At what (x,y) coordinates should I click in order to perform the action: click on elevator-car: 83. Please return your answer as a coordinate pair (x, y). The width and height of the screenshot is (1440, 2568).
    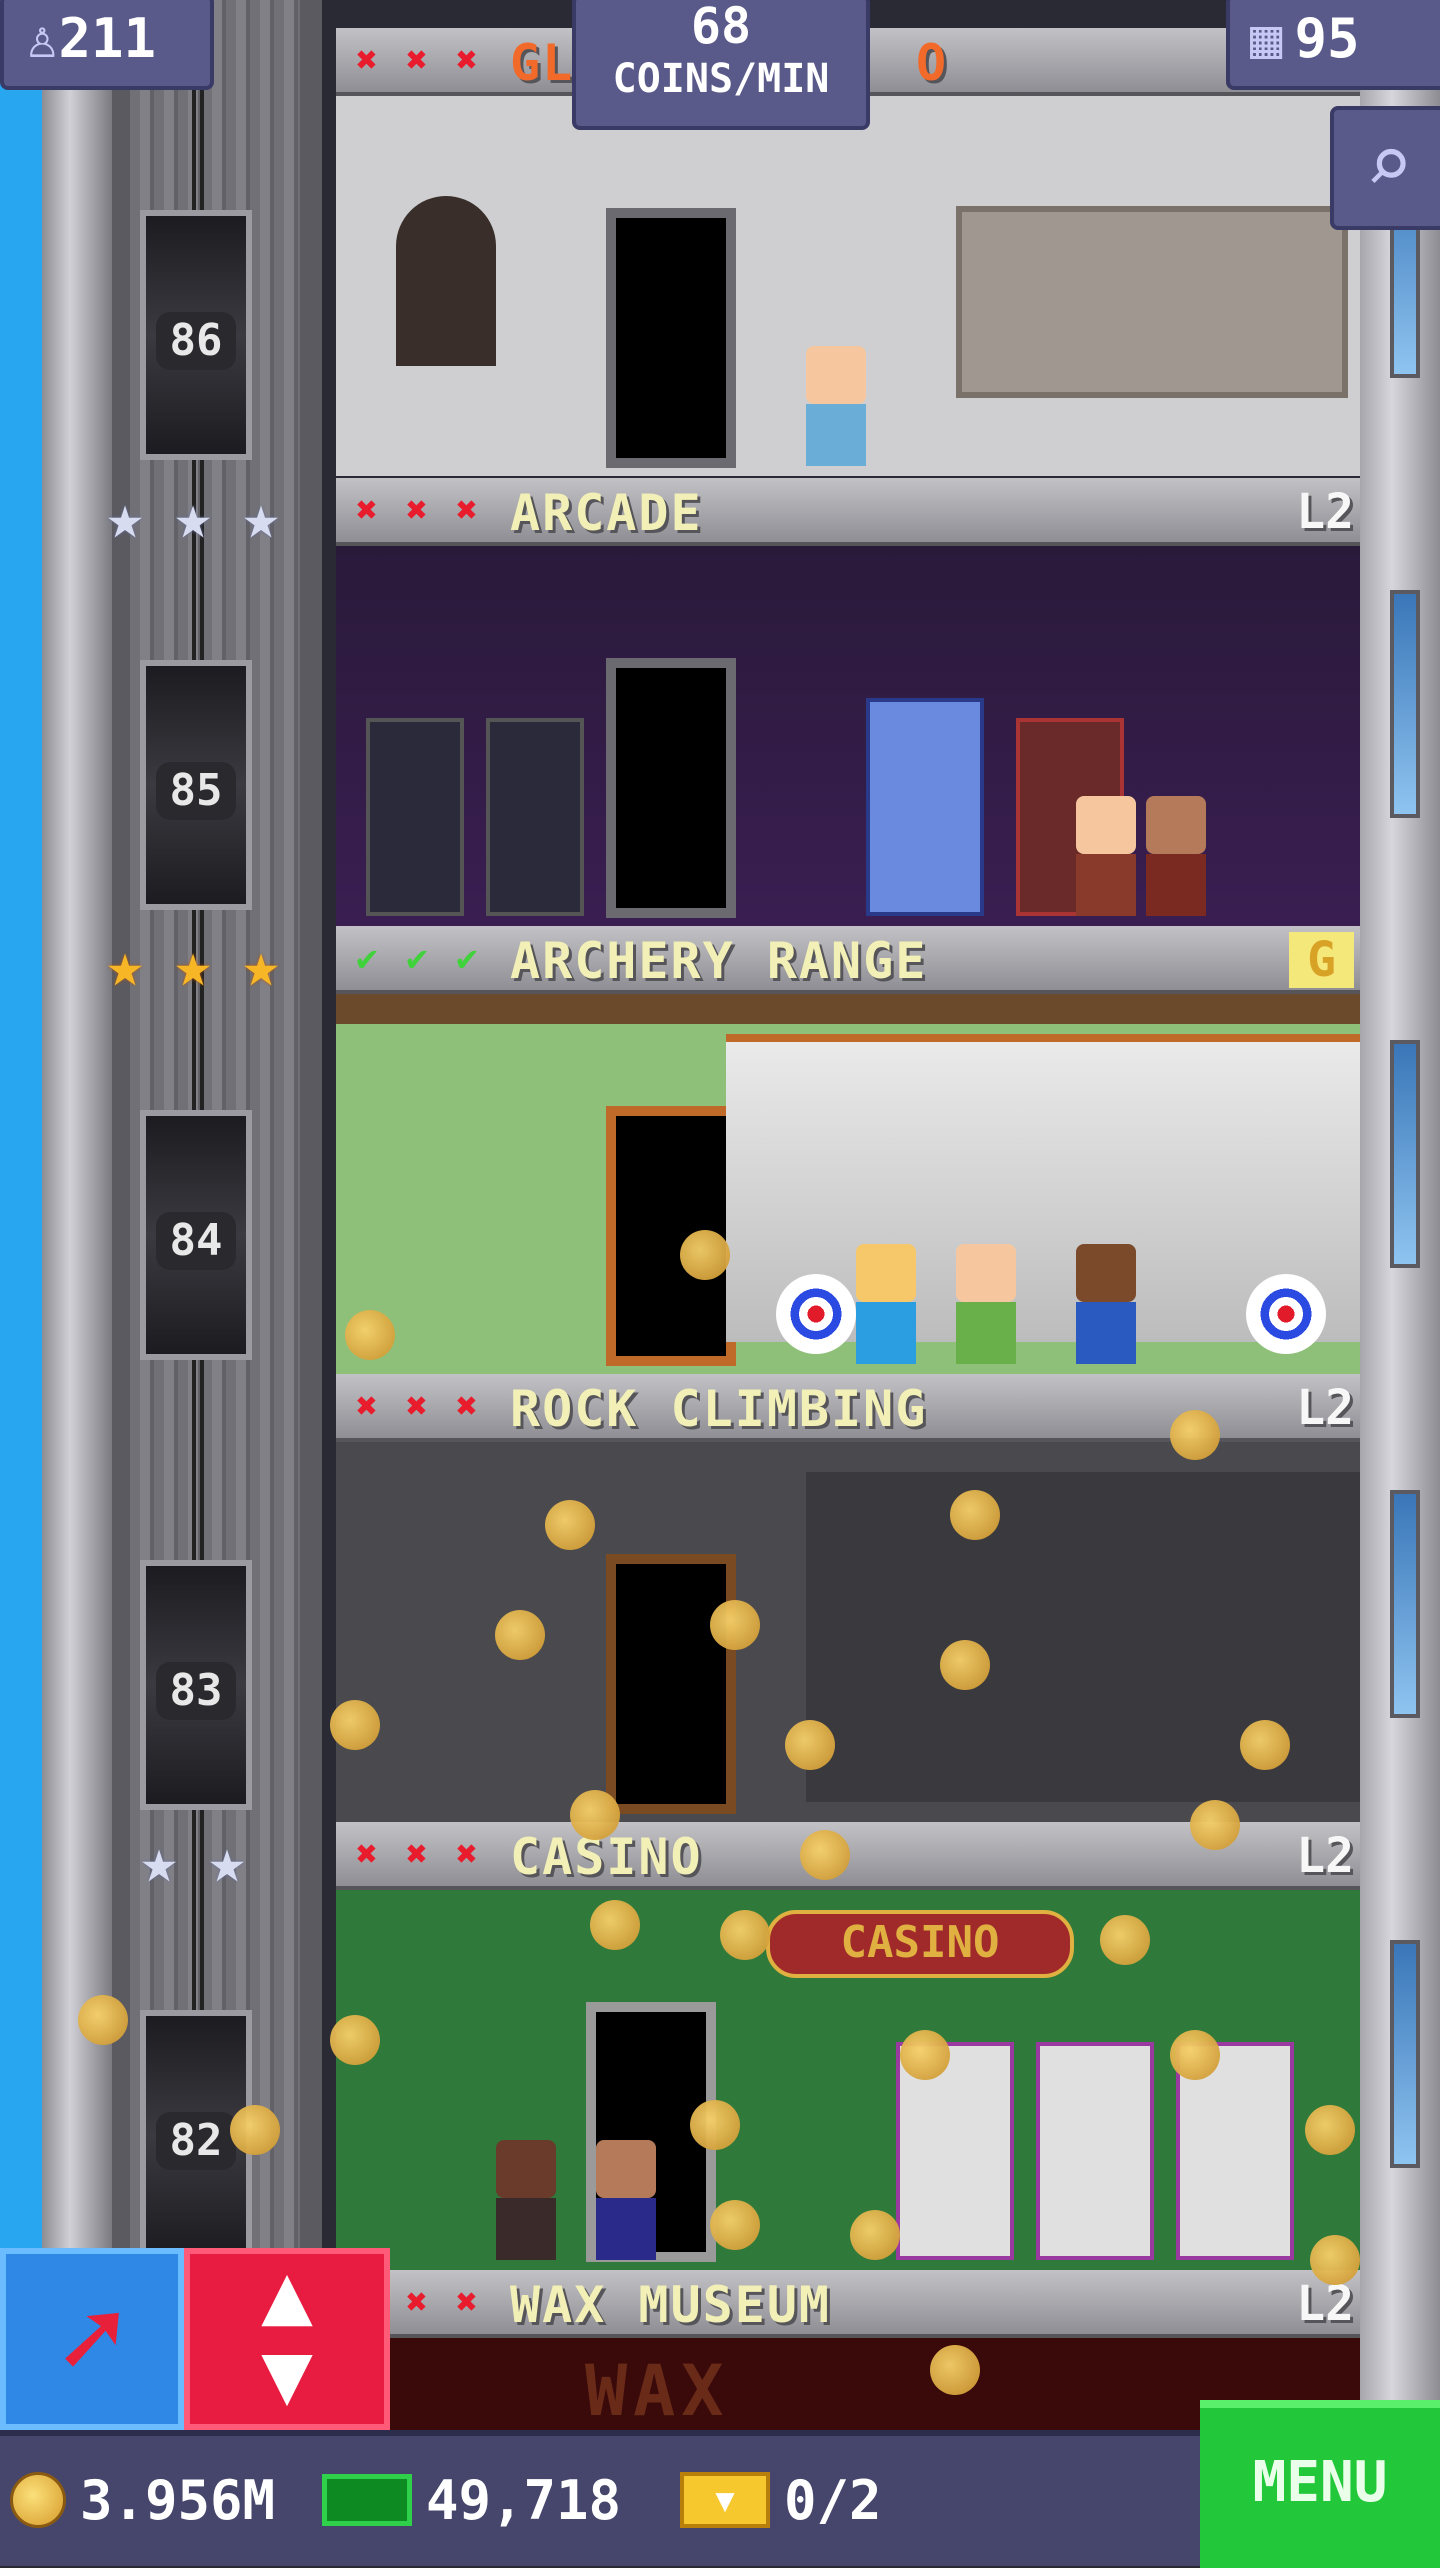
    Looking at the image, I should click on (196, 1685).